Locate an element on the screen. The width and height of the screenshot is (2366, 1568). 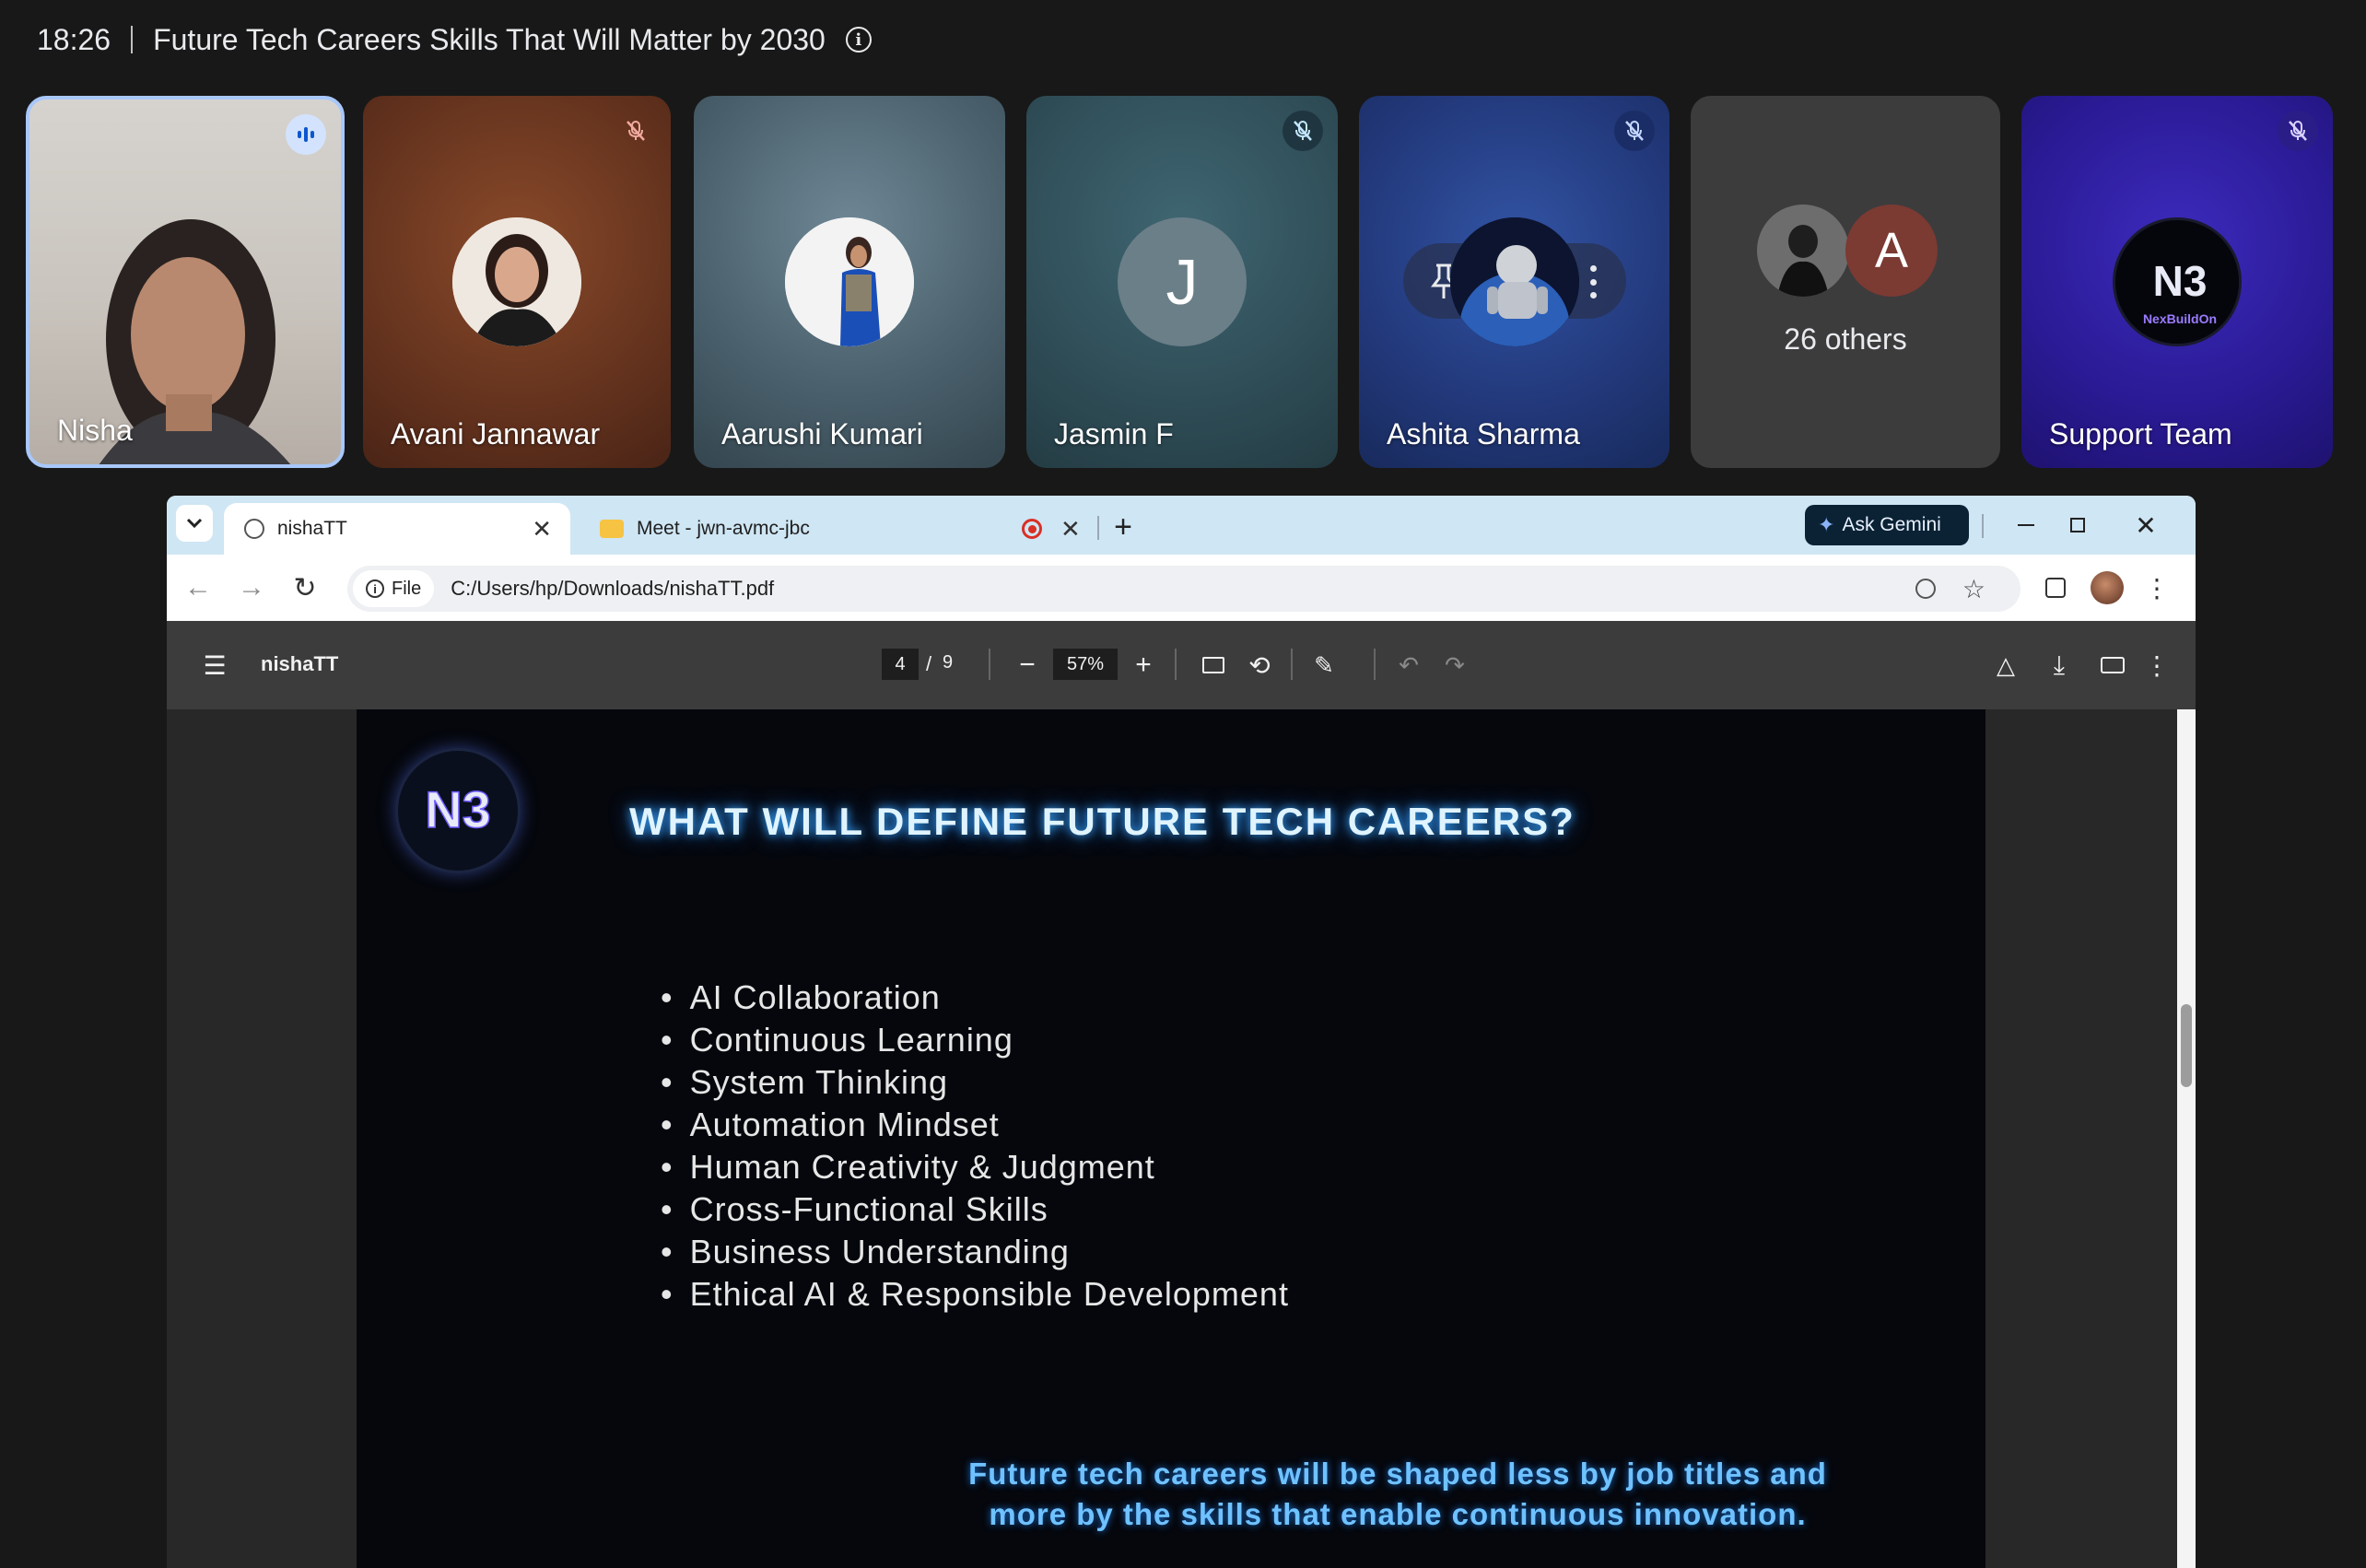
logo-avatar: N3 NexBuildOn is located at coordinates (2177, 282).